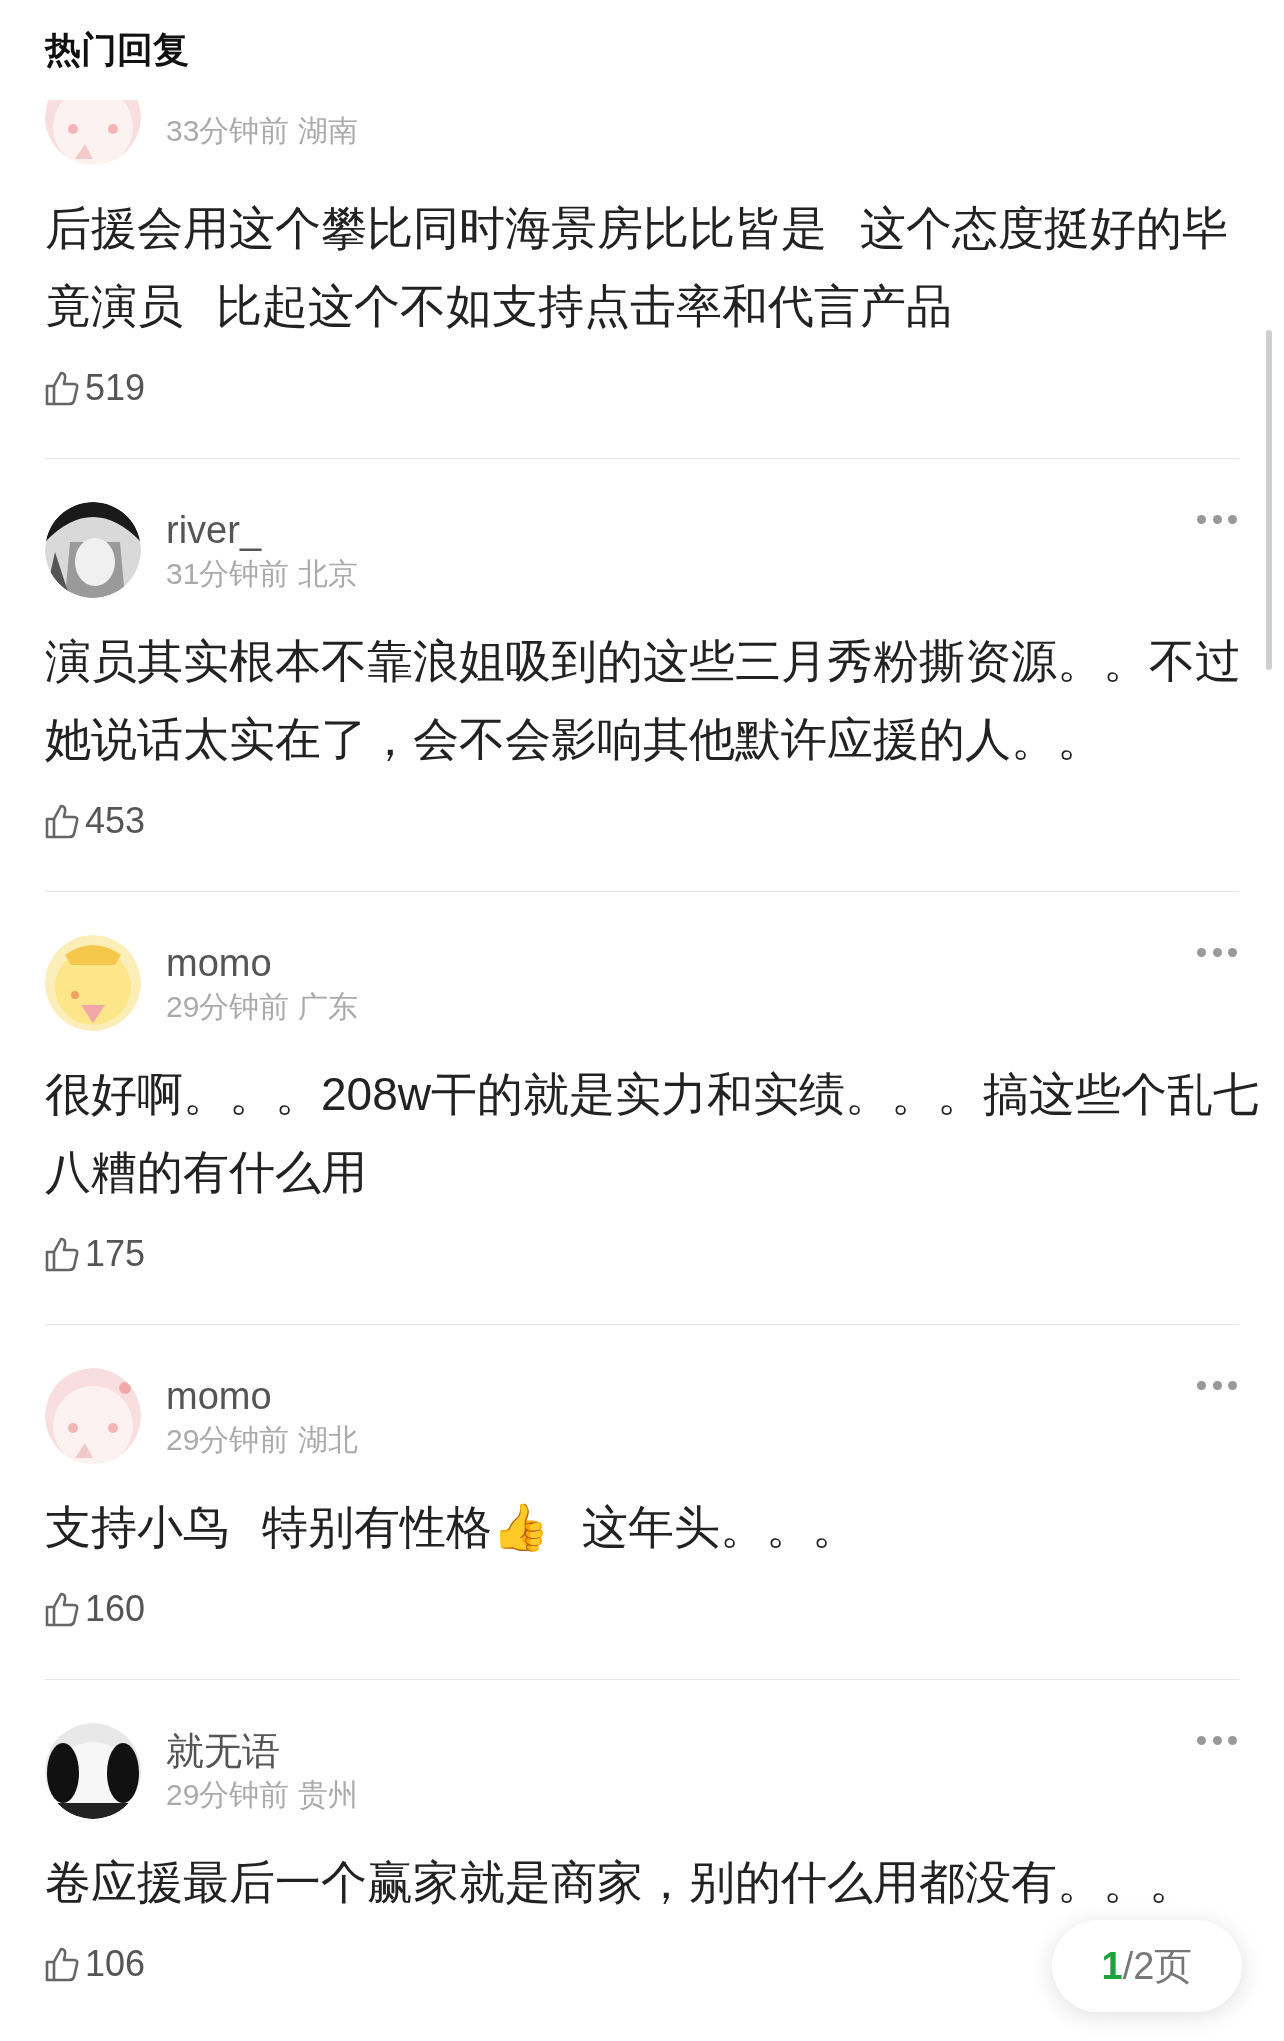  I want to click on like-count: 453, so click(115, 821).